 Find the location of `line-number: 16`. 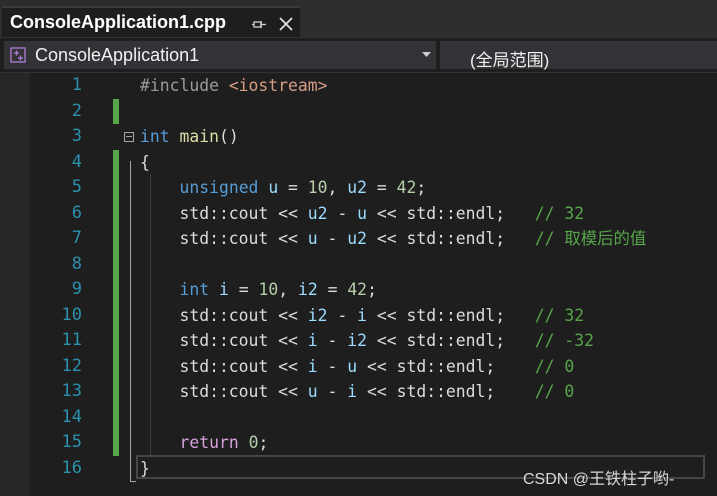

line-number: 16 is located at coordinates (71, 467).